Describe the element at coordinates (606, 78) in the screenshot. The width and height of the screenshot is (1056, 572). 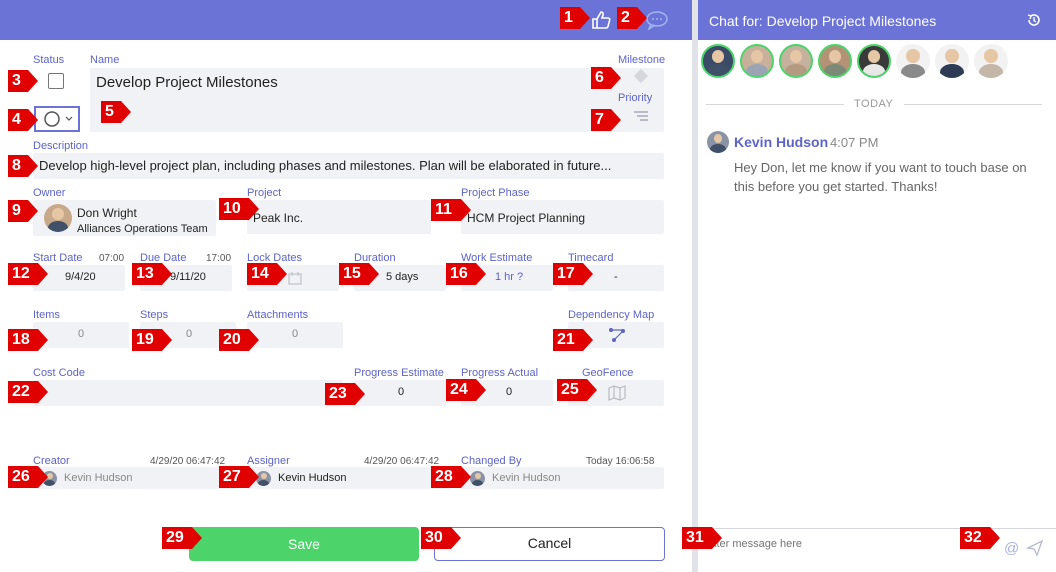
I see `annotation-marker-6: 6` at that location.